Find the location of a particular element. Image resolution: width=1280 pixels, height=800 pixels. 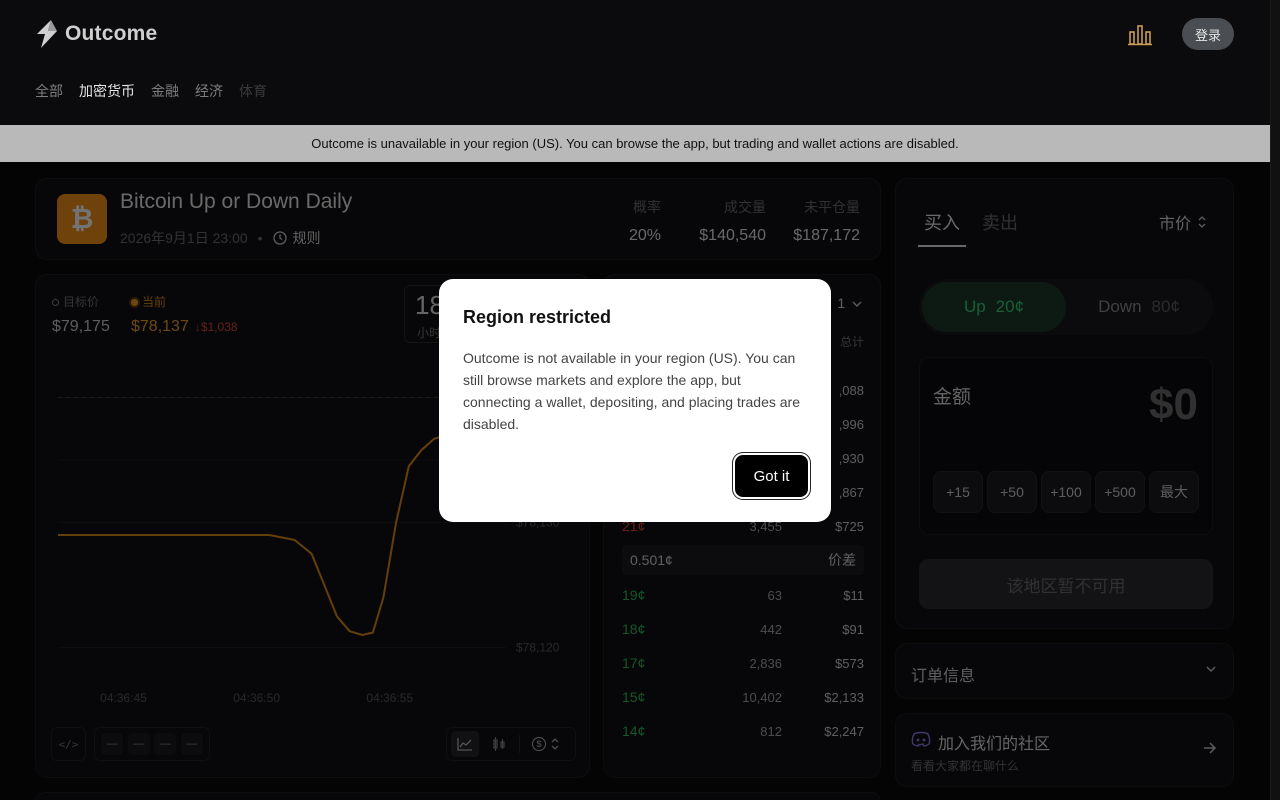

chart-view-group: $ is located at coordinates (511, 744).